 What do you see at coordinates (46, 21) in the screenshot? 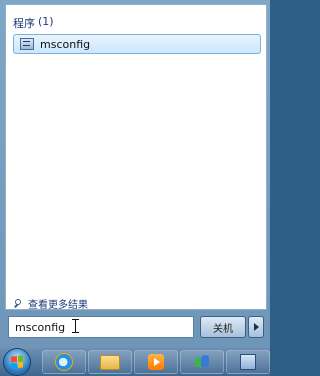
I see `group-header-count: (1)` at bounding box center [46, 21].